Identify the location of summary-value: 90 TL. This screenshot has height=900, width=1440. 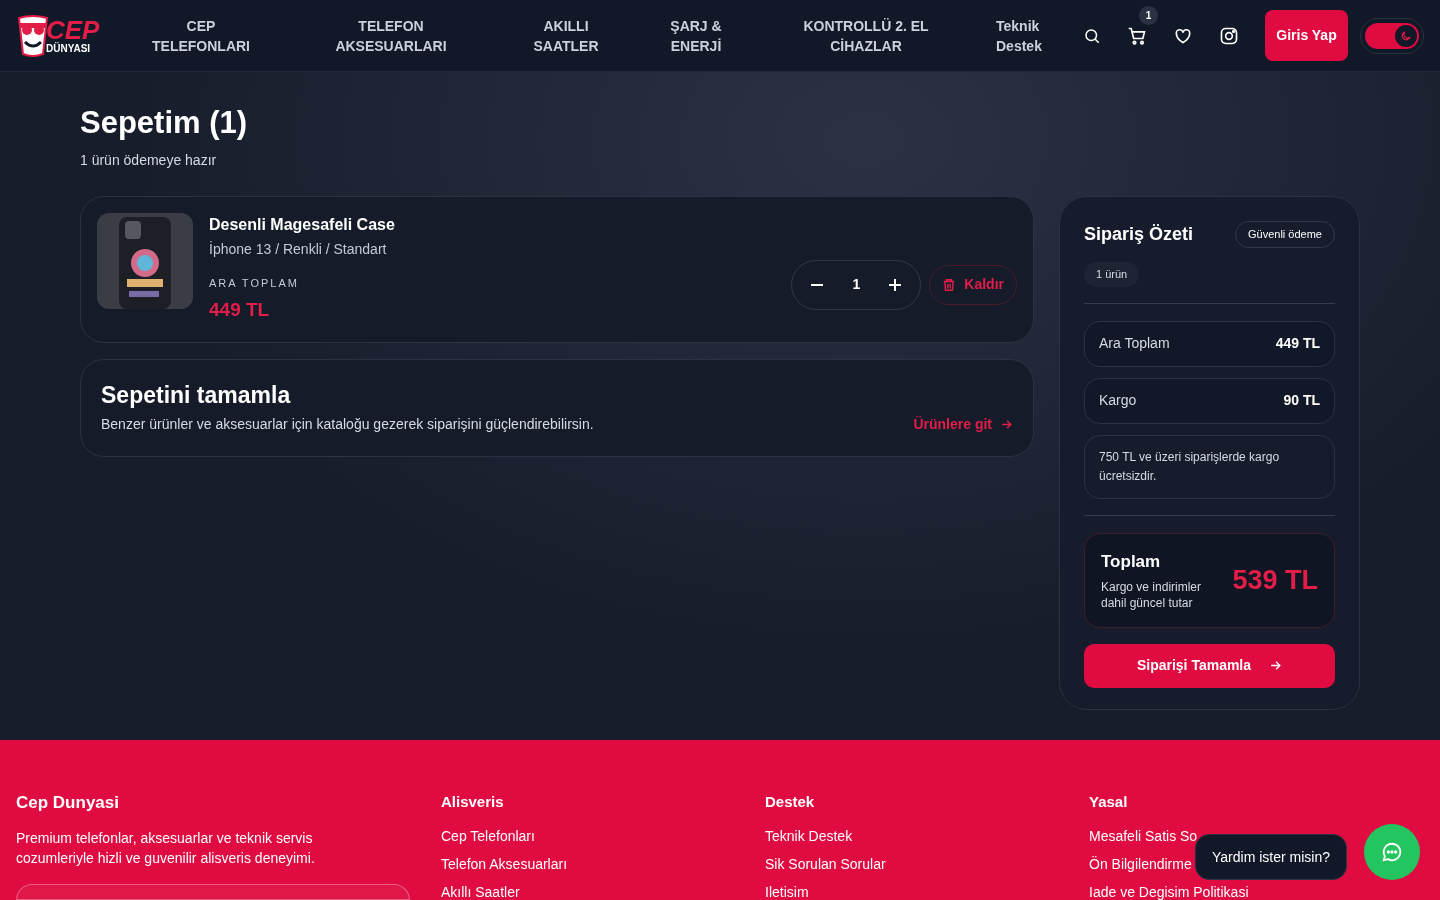
(1301, 400).